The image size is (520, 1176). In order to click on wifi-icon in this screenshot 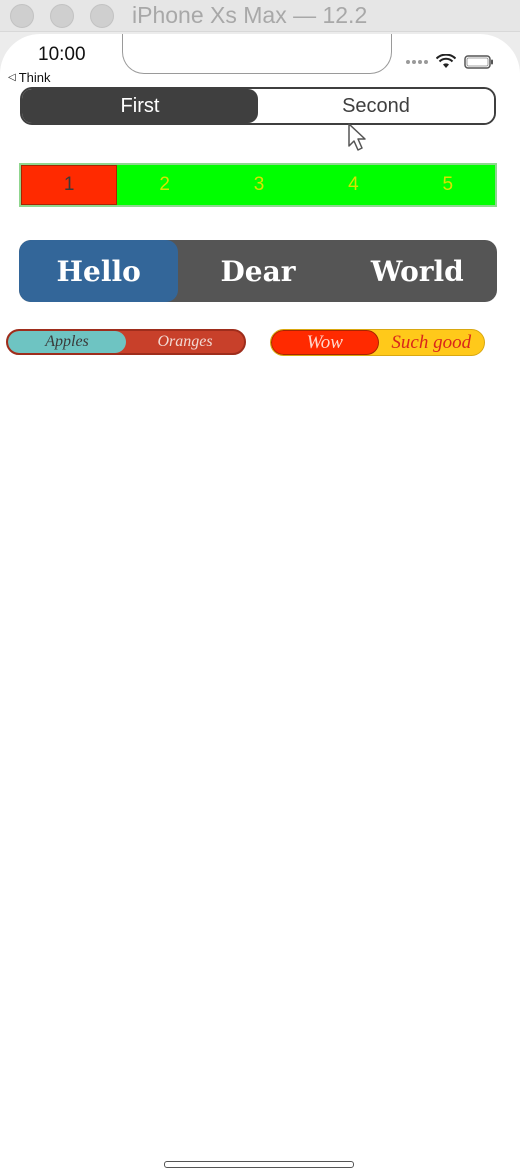, I will do `click(446, 61)`.